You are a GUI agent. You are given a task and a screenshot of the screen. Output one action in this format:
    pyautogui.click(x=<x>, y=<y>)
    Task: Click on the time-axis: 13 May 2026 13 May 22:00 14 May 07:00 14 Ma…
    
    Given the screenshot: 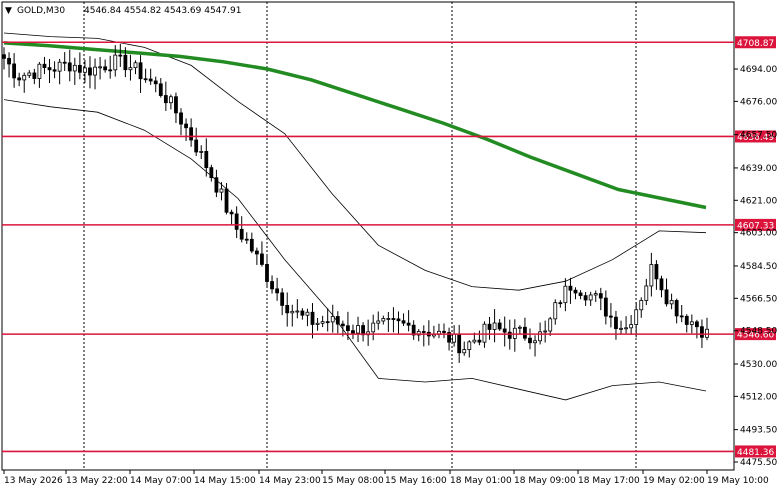 What is the action you would take?
    pyautogui.click(x=386, y=478)
    